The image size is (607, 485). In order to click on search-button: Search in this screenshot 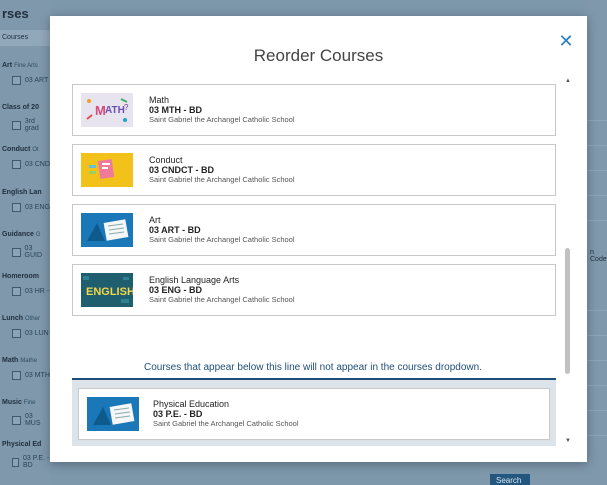, I will do `click(510, 479)`.